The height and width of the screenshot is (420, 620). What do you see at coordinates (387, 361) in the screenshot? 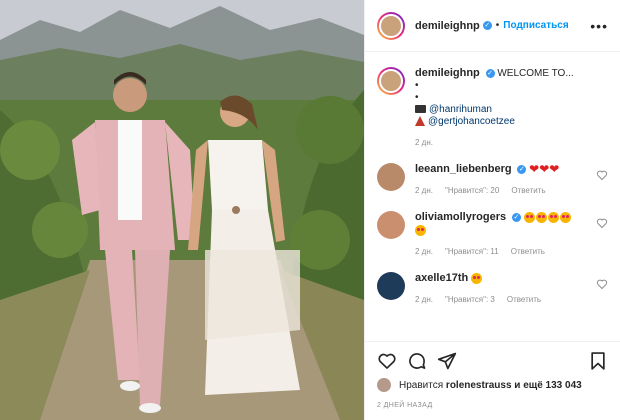
I see `heart-icon` at bounding box center [387, 361].